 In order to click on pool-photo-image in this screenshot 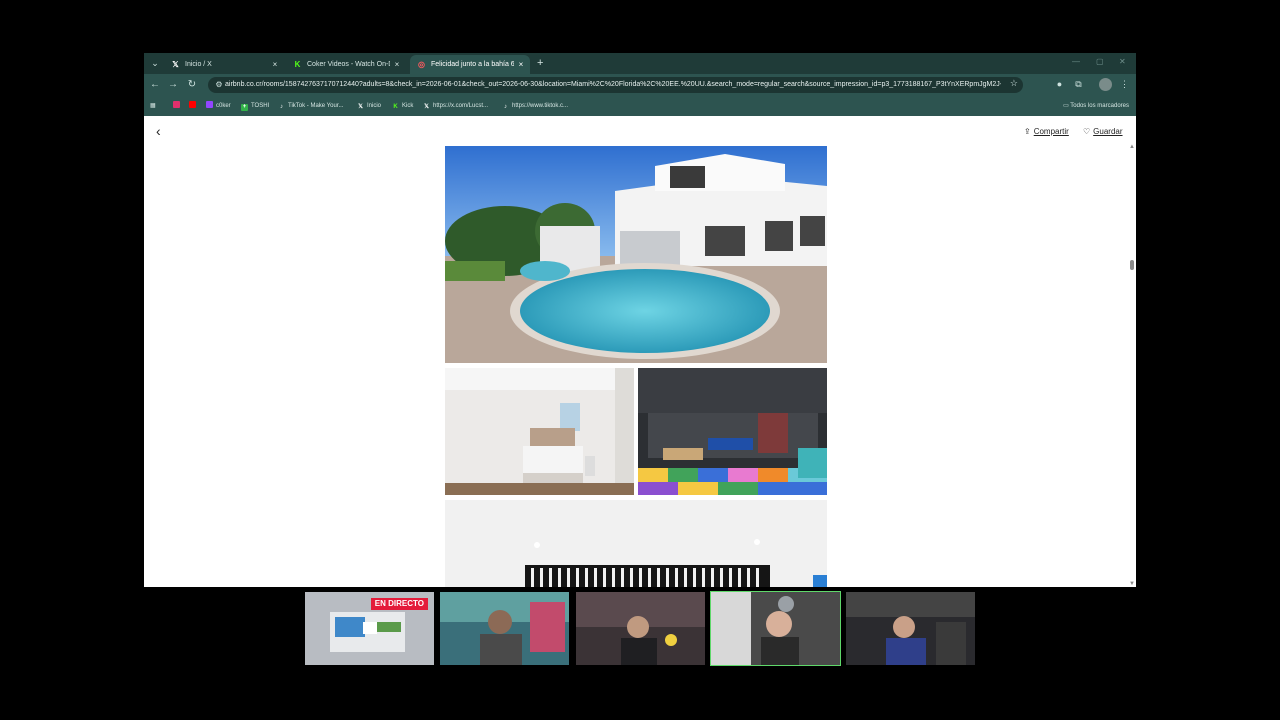, I will do `click(636, 254)`.